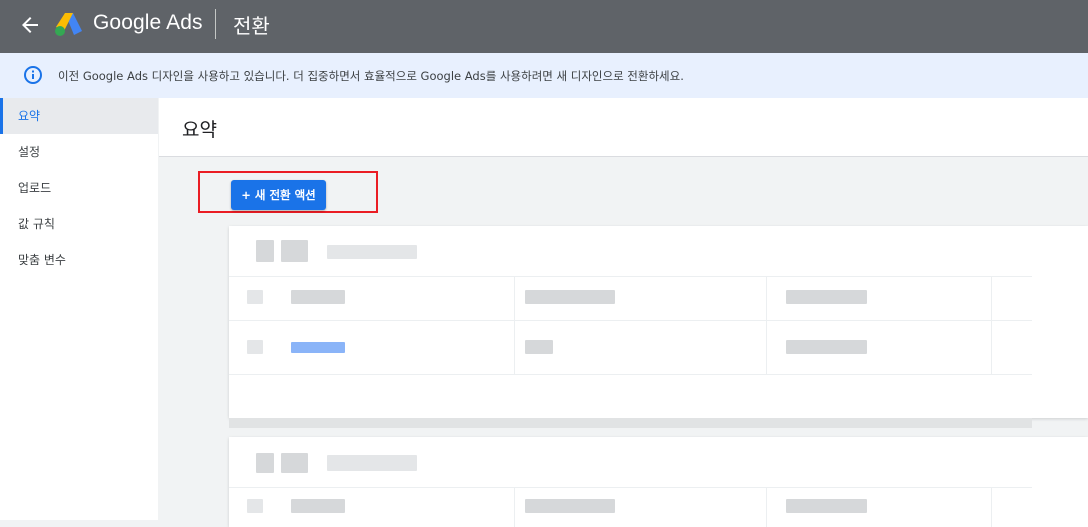 The width and height of the screenshot is (1088, 527). I want to click on info-icon, so click(33, 75).